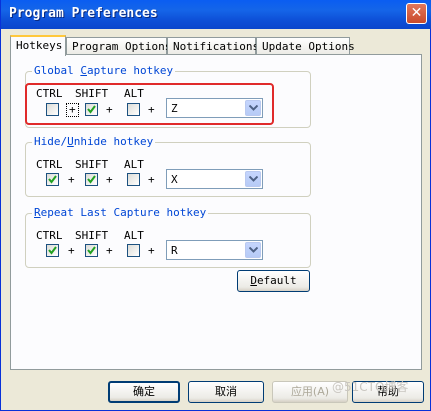 The width and height of the screenshot is (431, 411). What do you see at coordinates (38, 45) in the screenshot?
I see `tab-hotkeys: Hotkeys` at bounding box center [38, 45].